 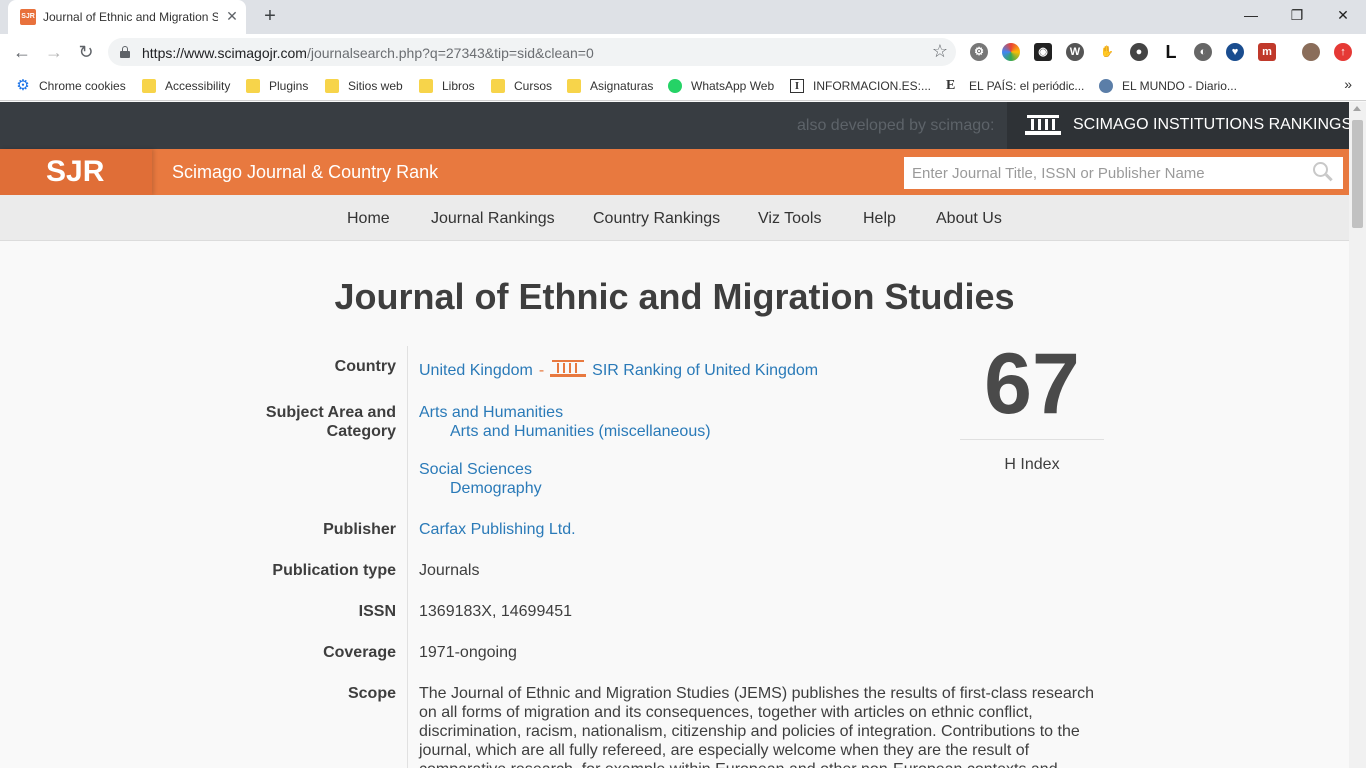 I want to click on menu-country-rankings: Country Rankings, so click(x=656, y=219).